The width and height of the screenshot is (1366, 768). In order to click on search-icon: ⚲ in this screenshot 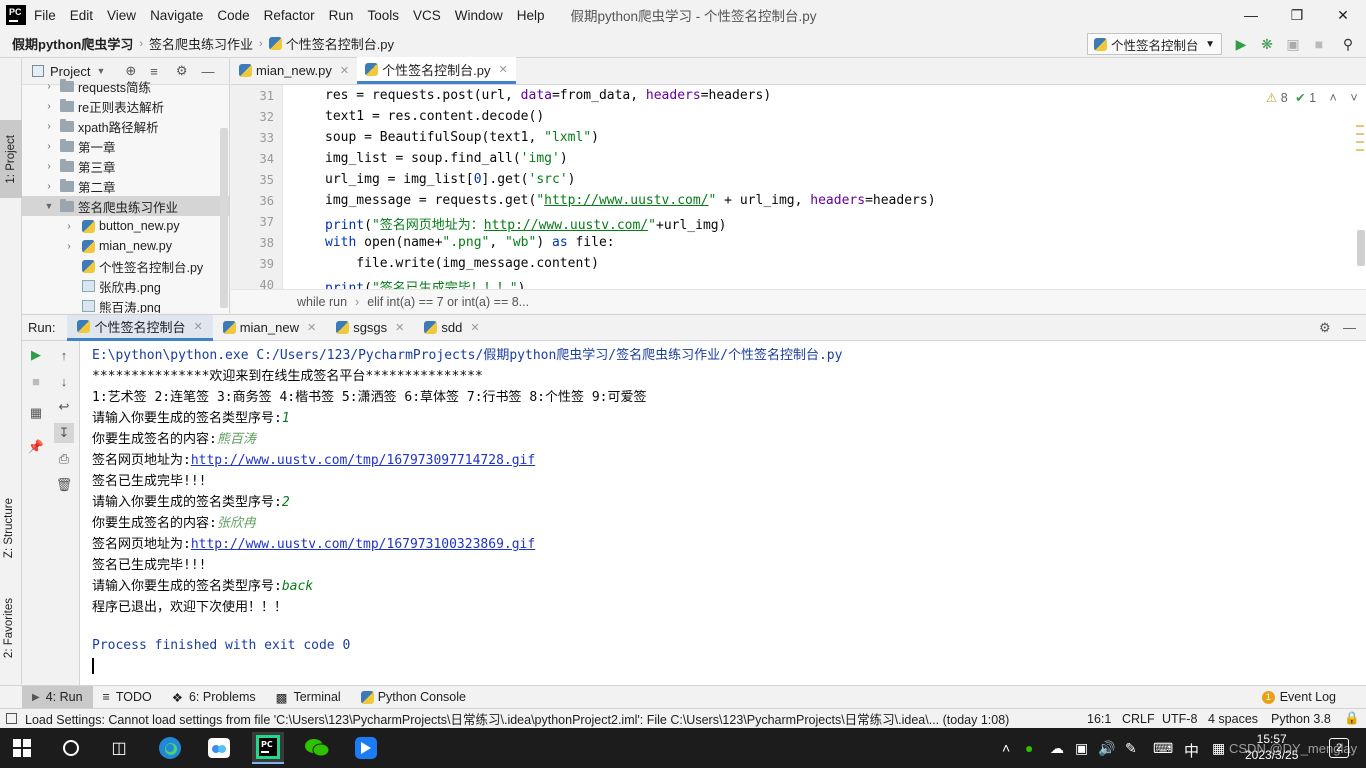, I will do `click(1348, 44)`.